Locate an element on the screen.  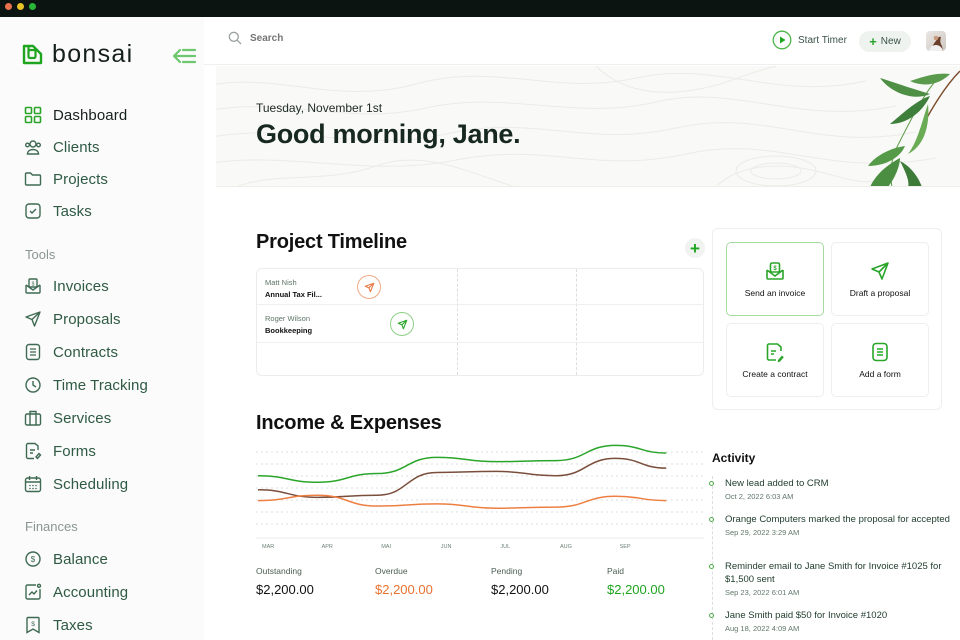
activity-time: Oct 2, 2022 6:03 AM is located at coordinates (759, 496).